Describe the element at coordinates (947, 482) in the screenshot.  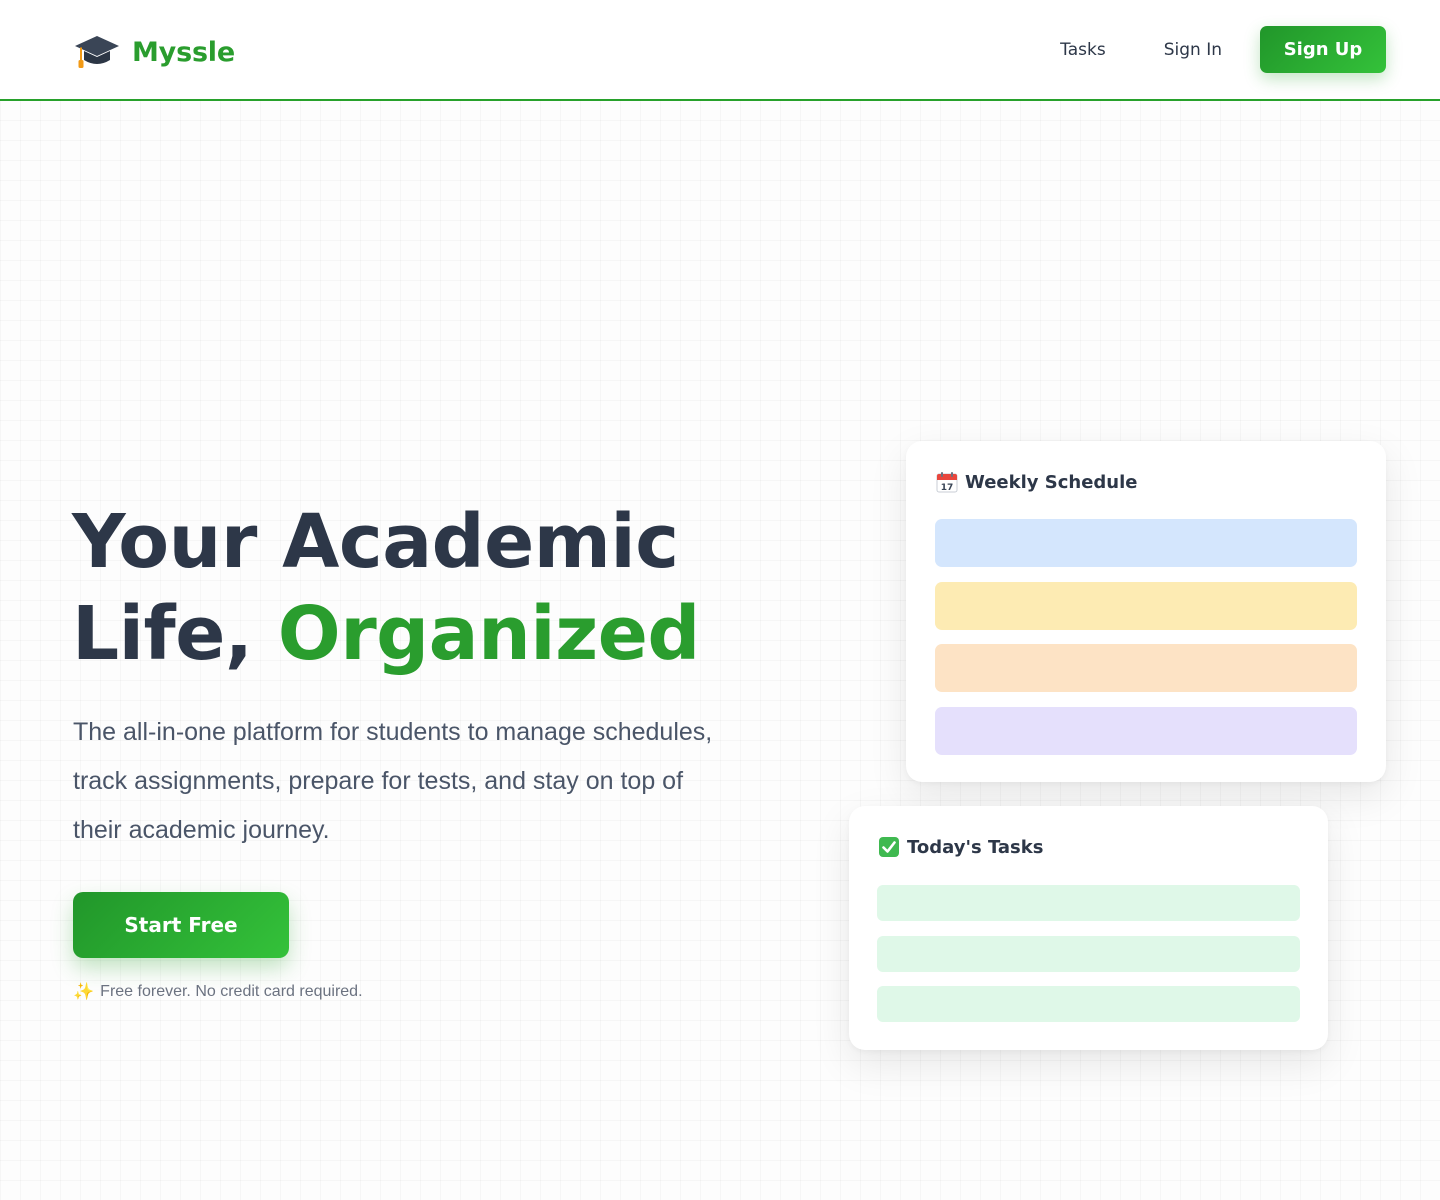
I see `calendar-icon: 17` at that location.